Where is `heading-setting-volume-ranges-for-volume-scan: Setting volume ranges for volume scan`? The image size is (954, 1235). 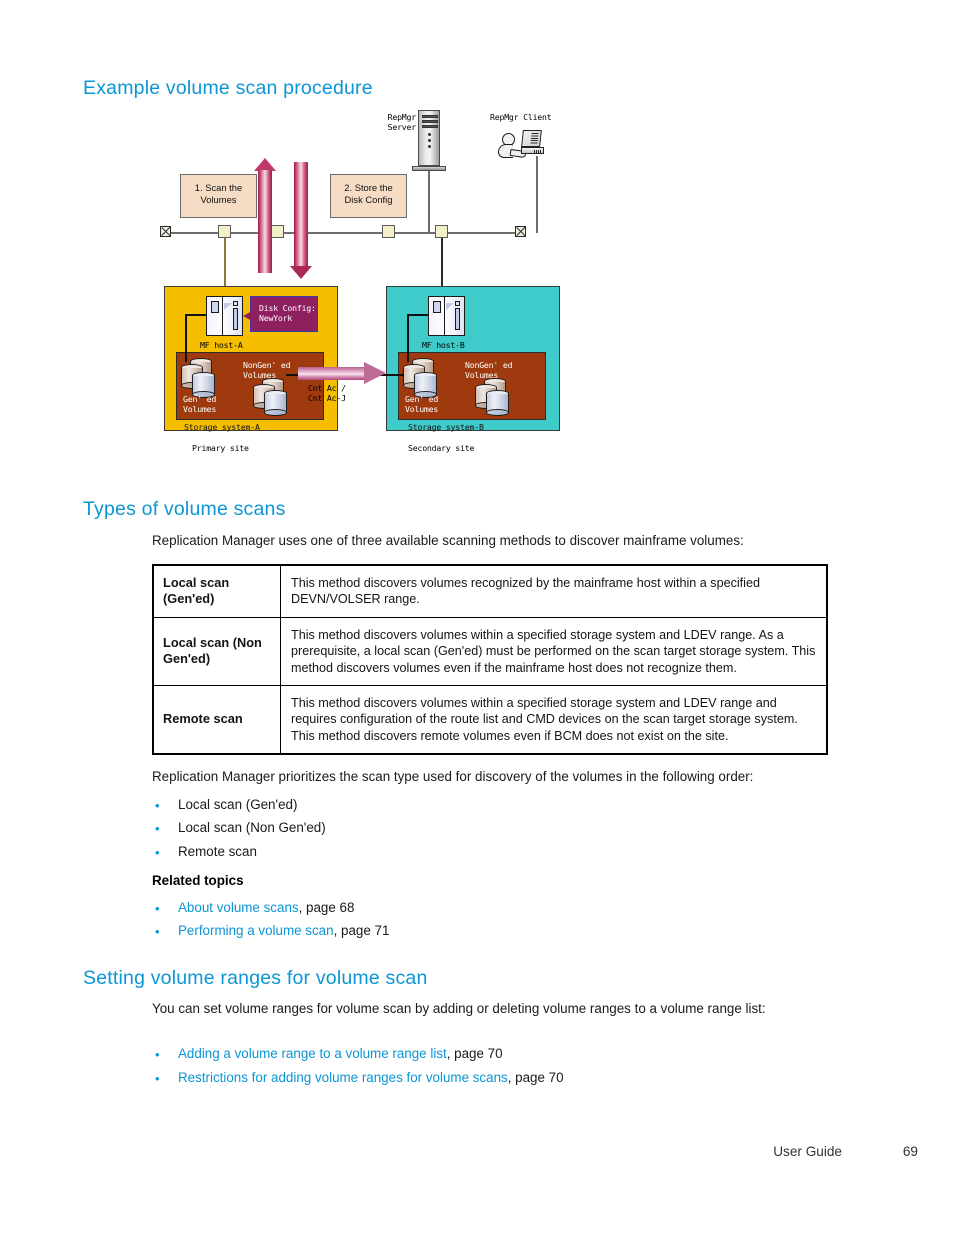 heading-setting-volume-ranges-for-volume-scan: Setting volume ranges for volume scan is located at coordinates (255, 978).